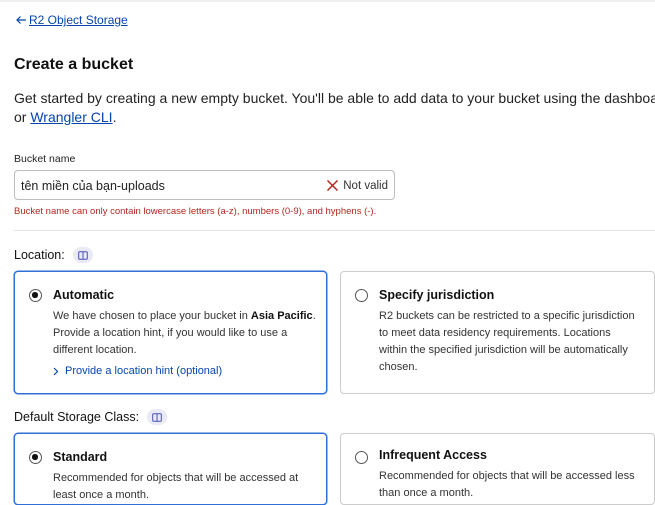 The image size is (655, 505). What do you see at coordinates (281, 316) in the screenshot?
I see `option-description-region: Asia Pacific` at bounding box center [281, 316].